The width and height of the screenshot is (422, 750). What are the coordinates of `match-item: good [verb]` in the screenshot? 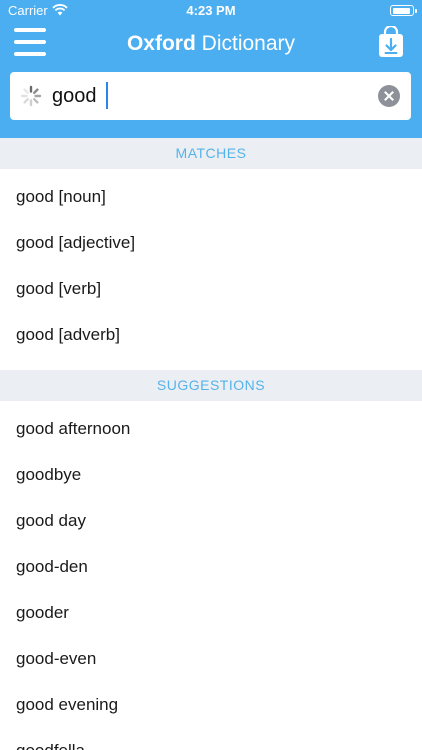 It's located at (211, 288).